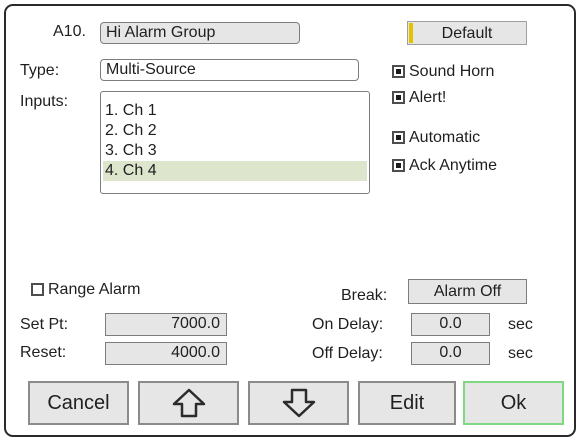 The image size is (582, 443). What do you see at coordinates (347, 353) in the screenshot?
I see `off-delay-label: Off Delay:` at bounding box center [347, 353].